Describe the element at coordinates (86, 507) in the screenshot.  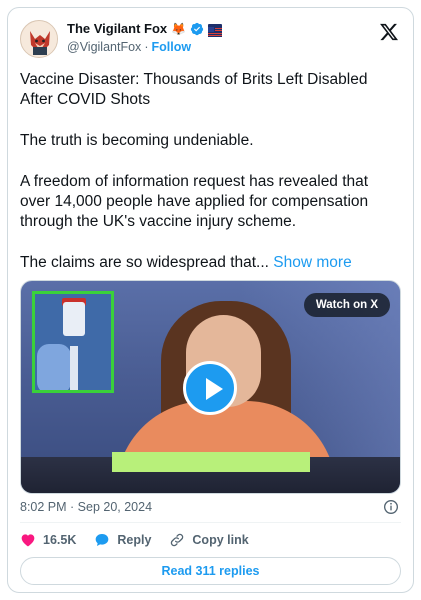
I see `post-timestamp: 8:02 PM · Sep 20, 2024` at that location.